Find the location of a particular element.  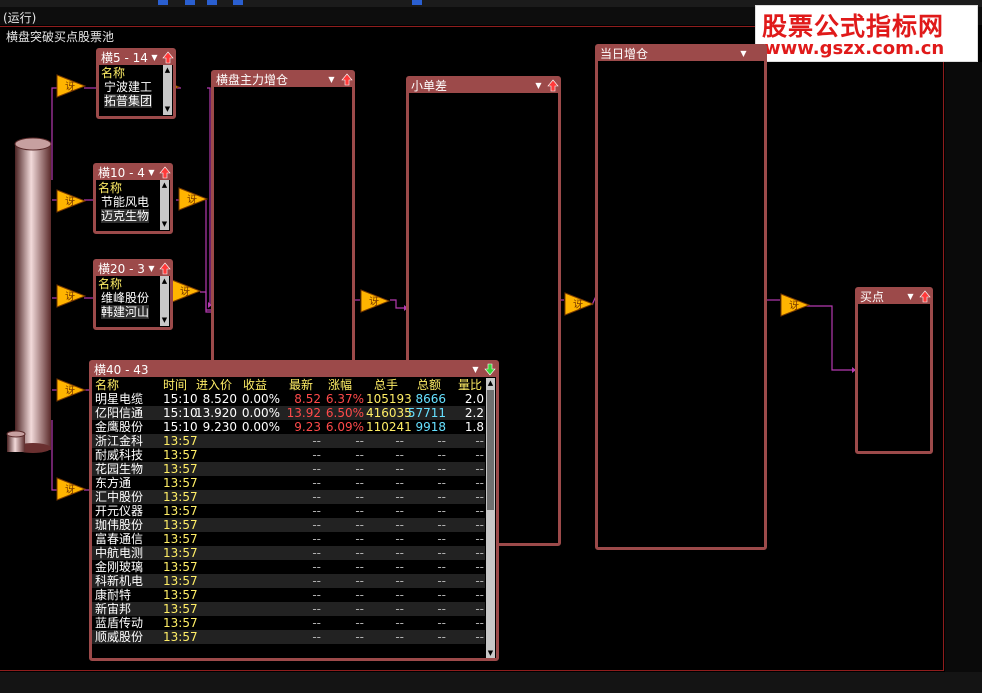

node-heng20: 横20 - 3 ▼ 名称 维峰股份 韩建河山 ▲ ▼ is located at coordinates (133, 294).